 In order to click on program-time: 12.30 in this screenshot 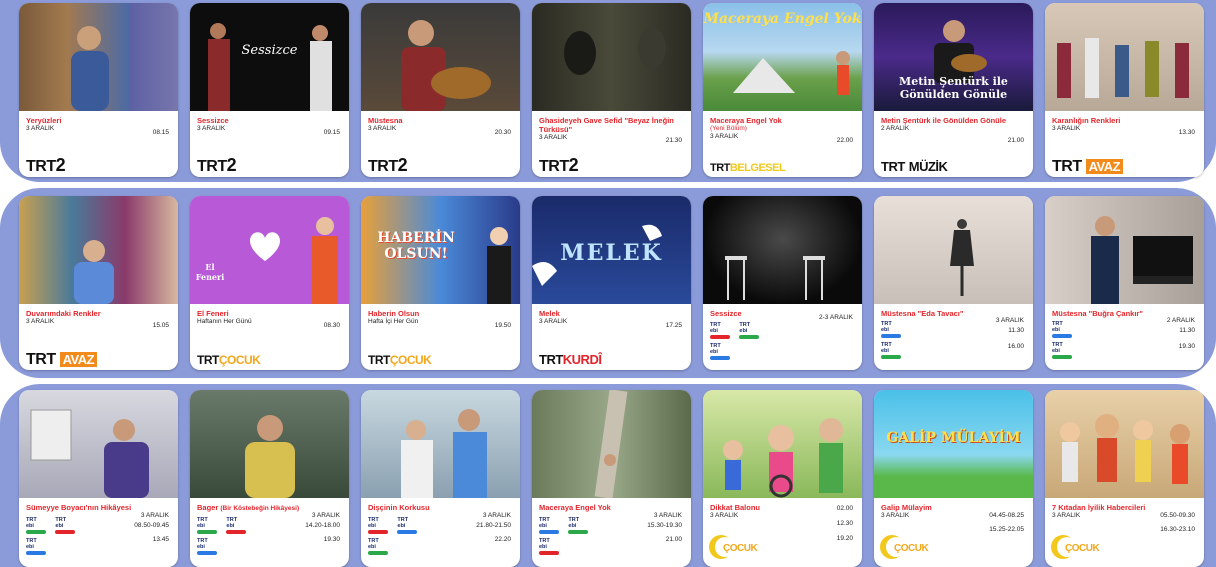, I will do `click(844, 523)`.